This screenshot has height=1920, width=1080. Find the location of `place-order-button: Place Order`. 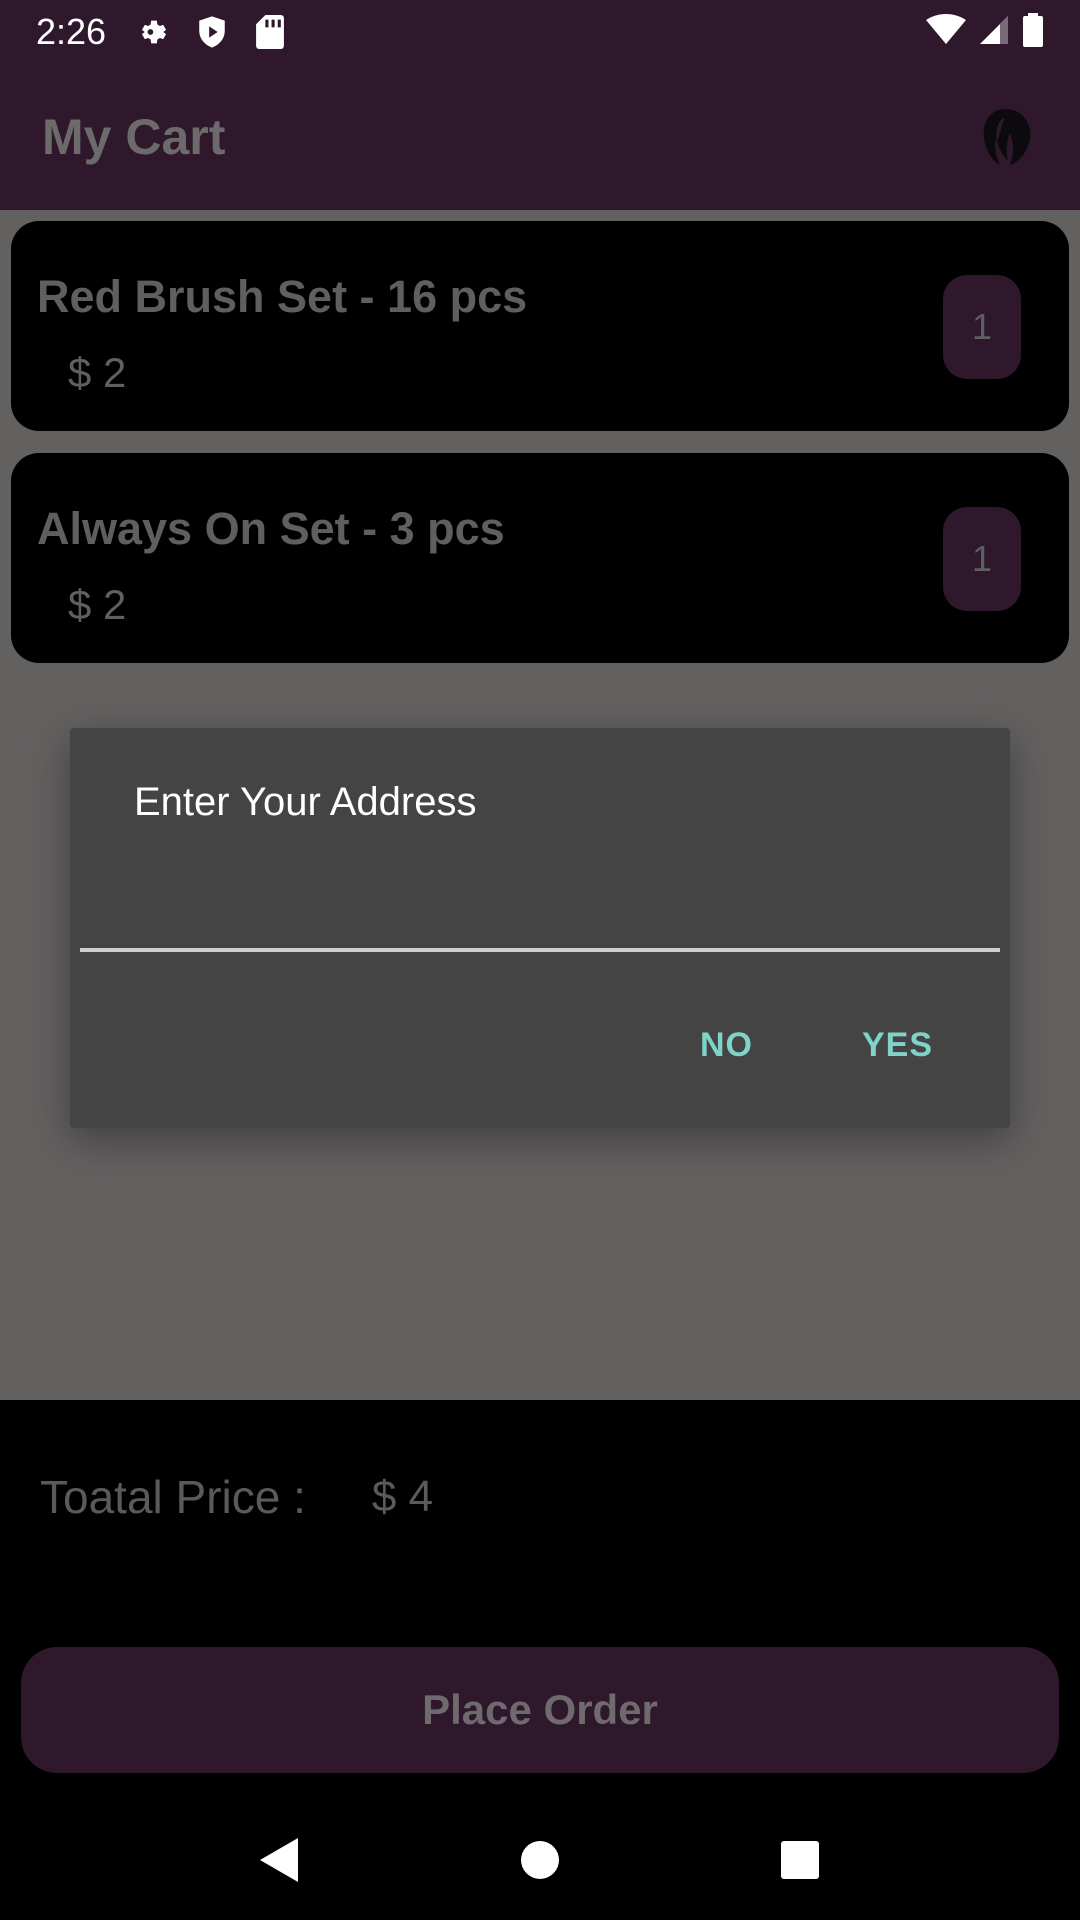

place-order-button: Place Order is located at coordinates (540, 1710).